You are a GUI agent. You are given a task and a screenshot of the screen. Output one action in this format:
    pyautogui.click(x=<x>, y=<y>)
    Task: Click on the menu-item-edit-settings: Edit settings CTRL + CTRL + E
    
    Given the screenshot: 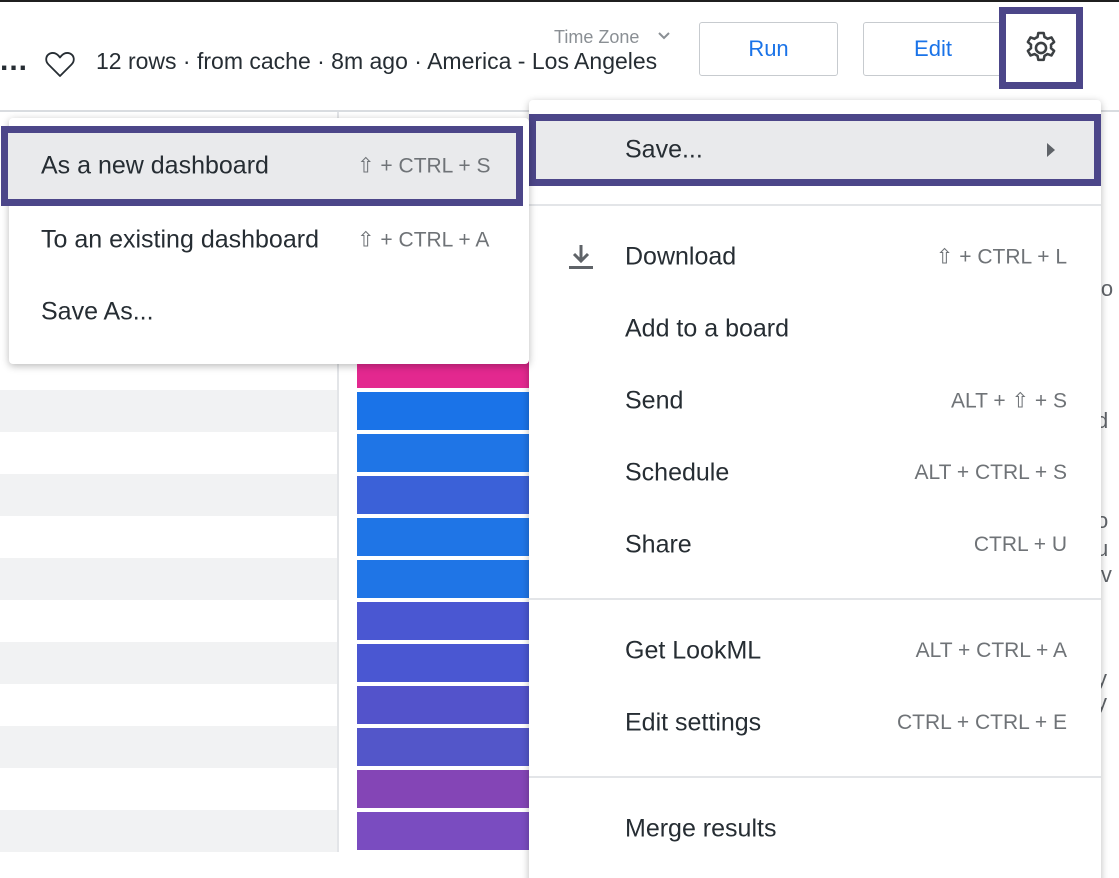 What is the action you would take?
    pyautogui.click(x=815, y=723)
    